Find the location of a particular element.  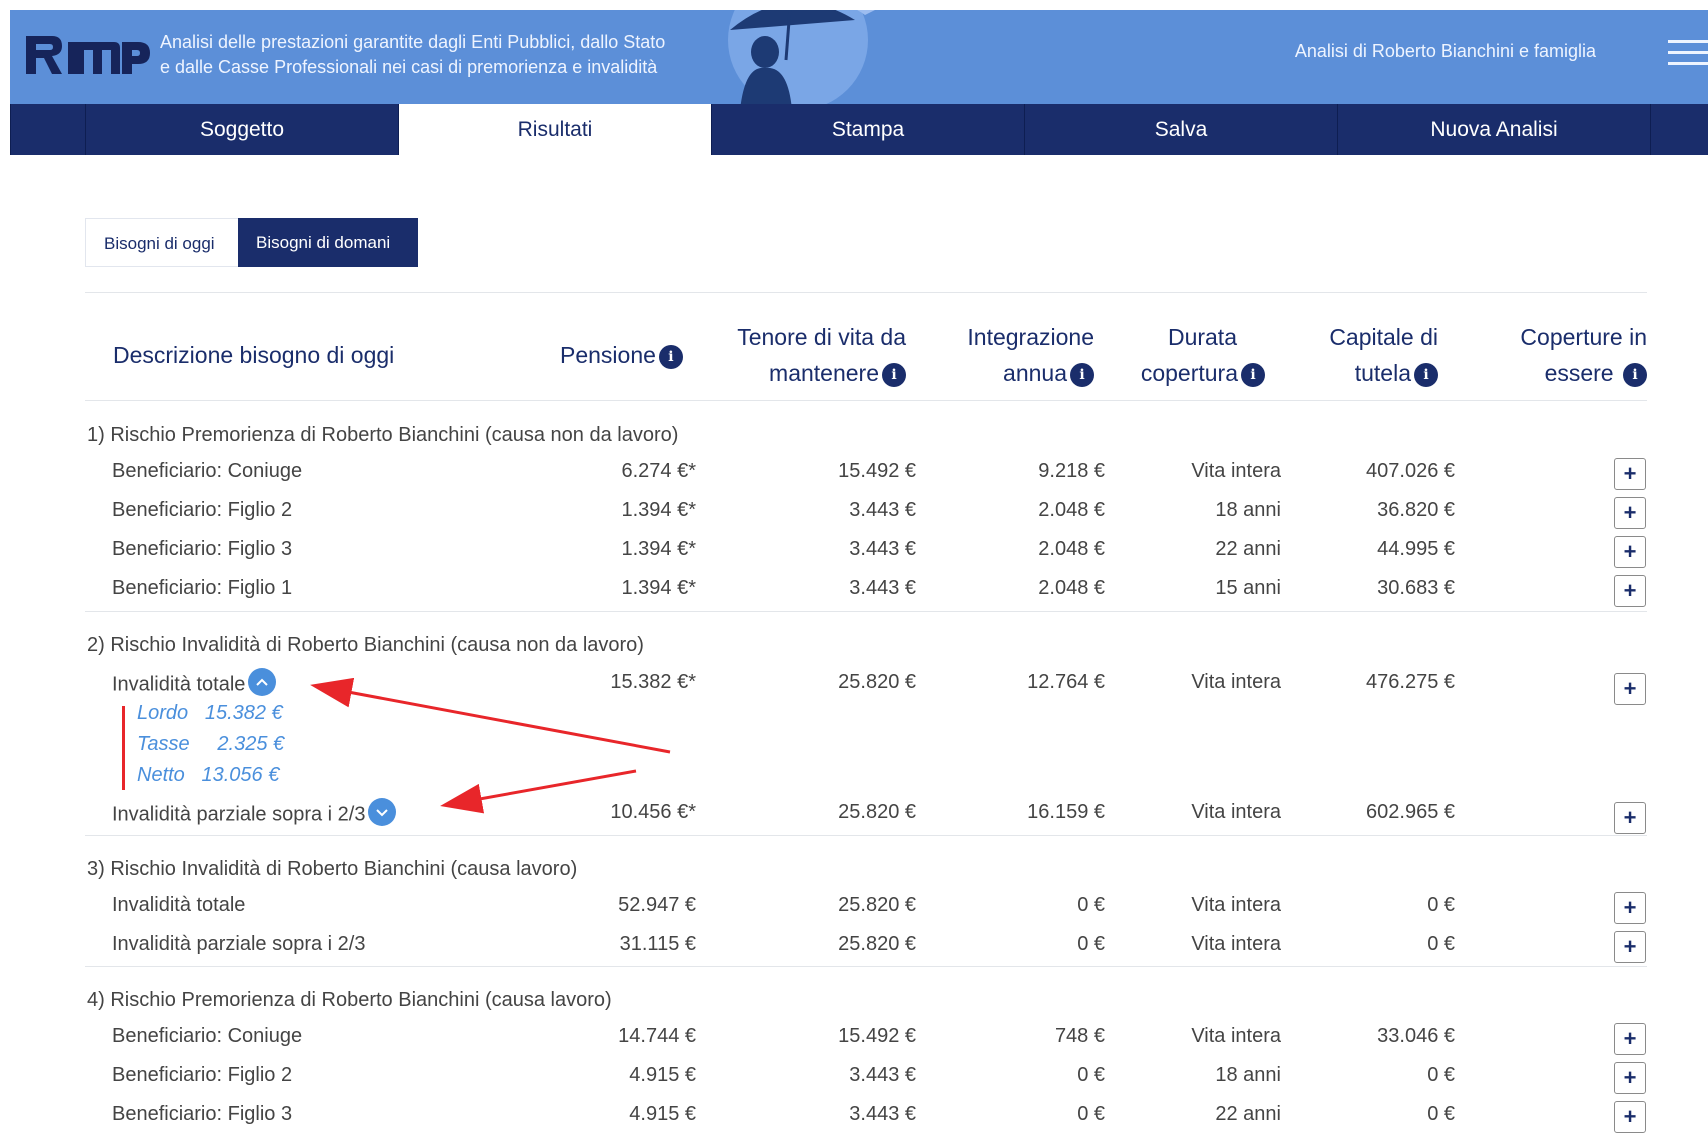

col-header-coperture-line2: essere is located at coordinates (1579, 373).